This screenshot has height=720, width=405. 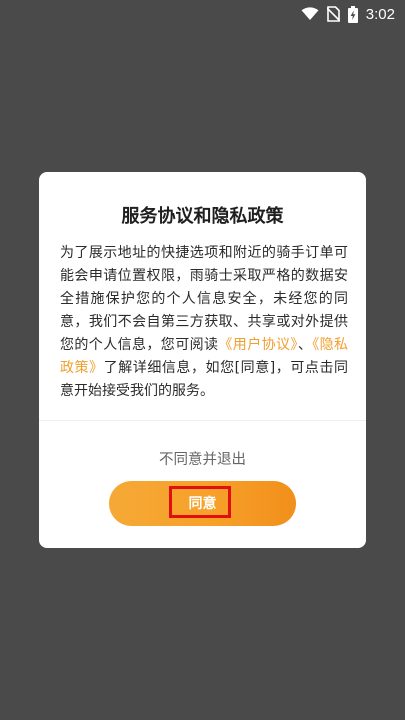 I want to click on status-time: 3:02, so click(x=380, y=14).